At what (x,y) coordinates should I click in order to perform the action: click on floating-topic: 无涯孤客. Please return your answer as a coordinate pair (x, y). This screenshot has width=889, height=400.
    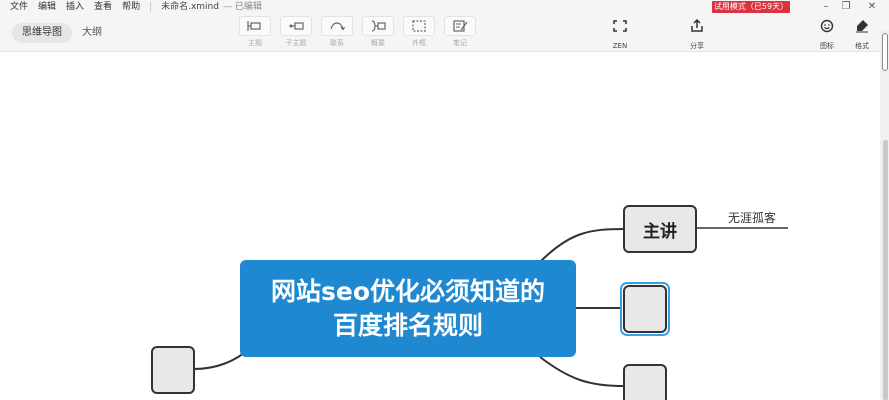
    Looking at the image, I should click on (752, 217).